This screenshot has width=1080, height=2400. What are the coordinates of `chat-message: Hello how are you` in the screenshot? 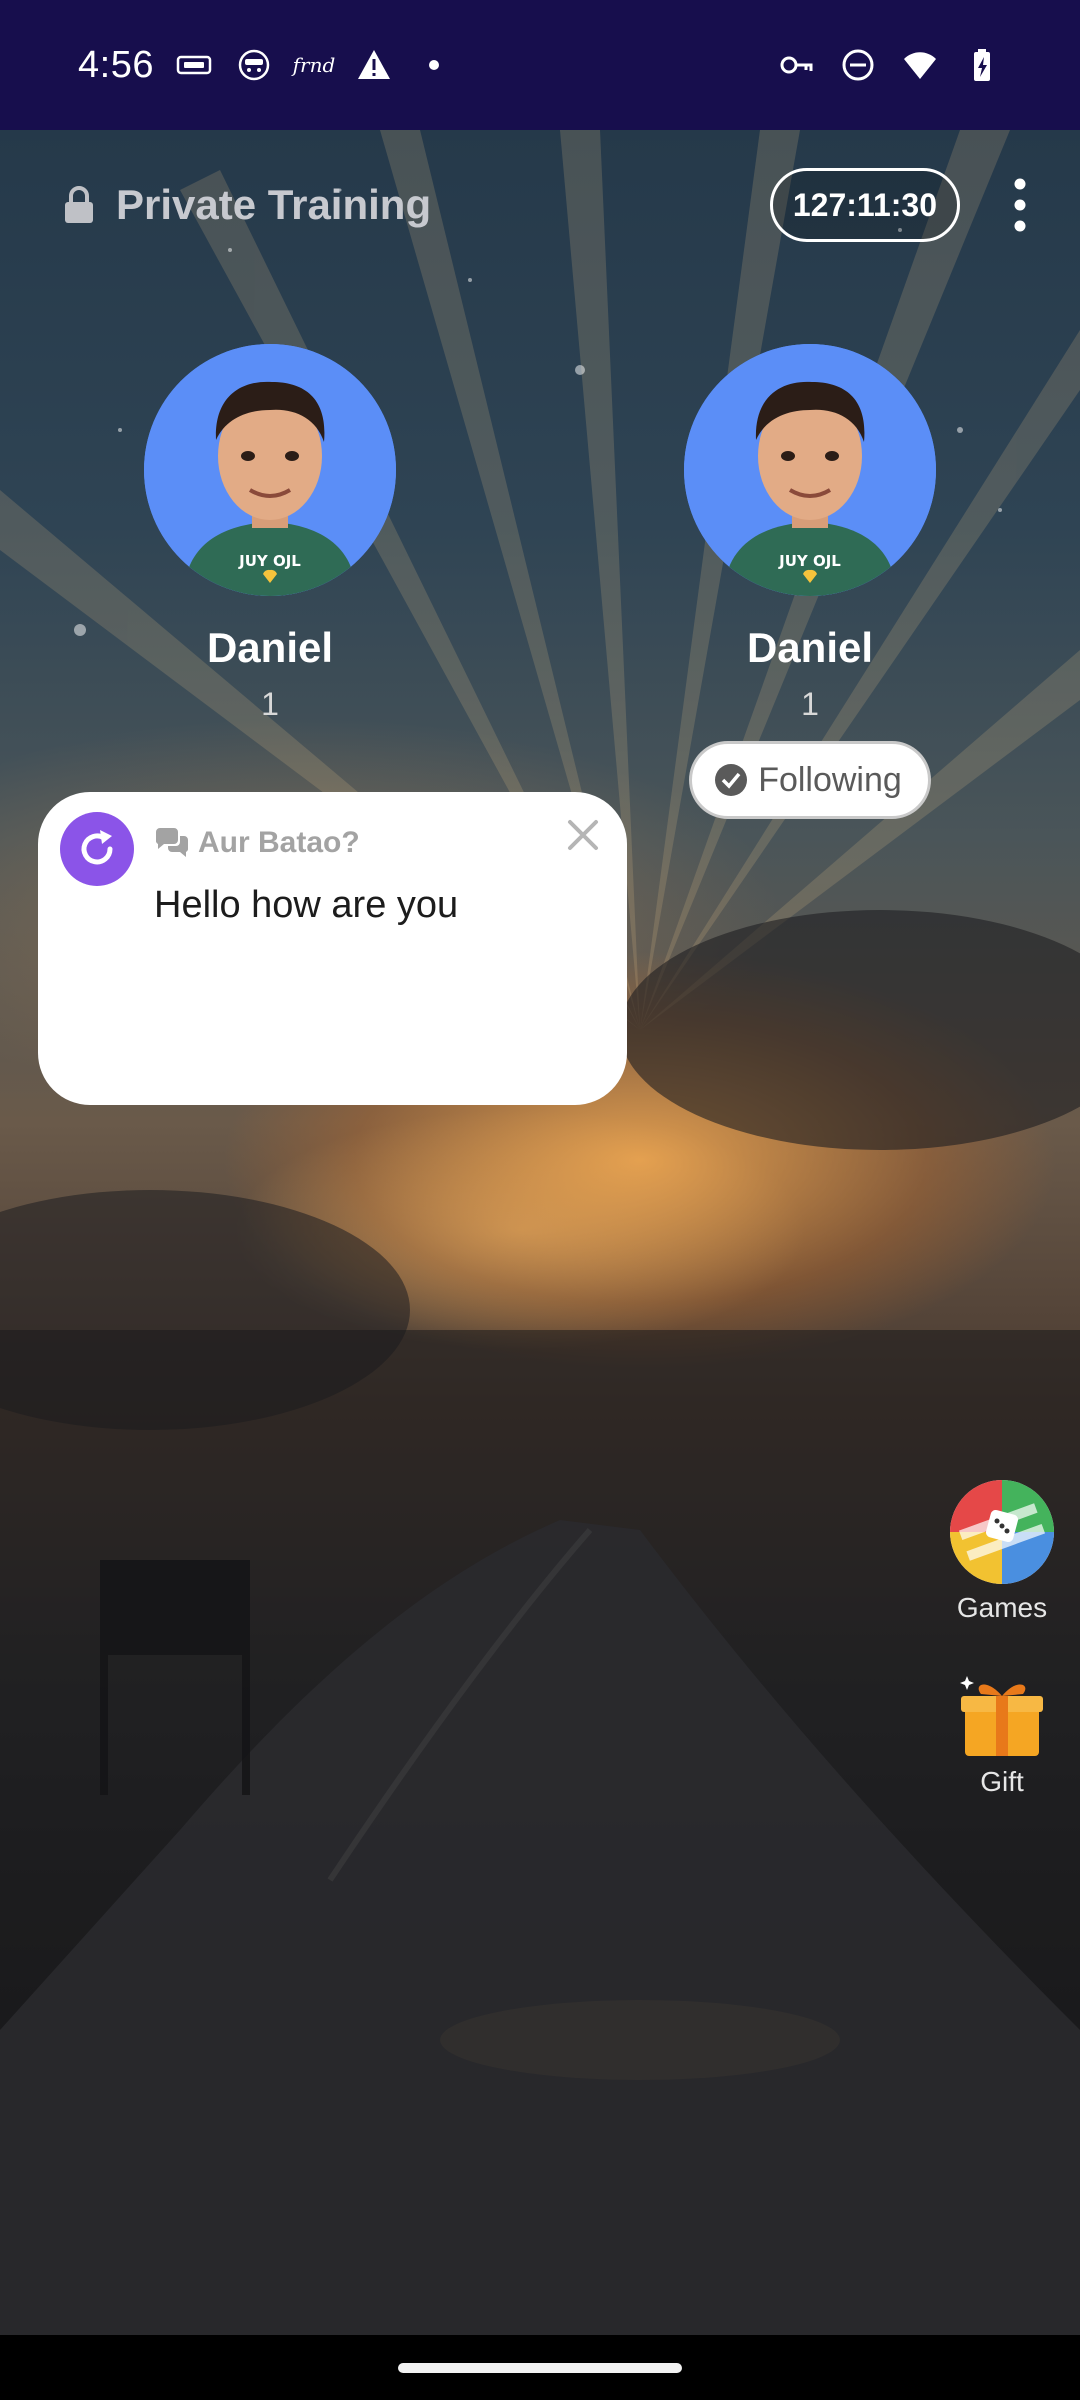 It's located at (306, 905).